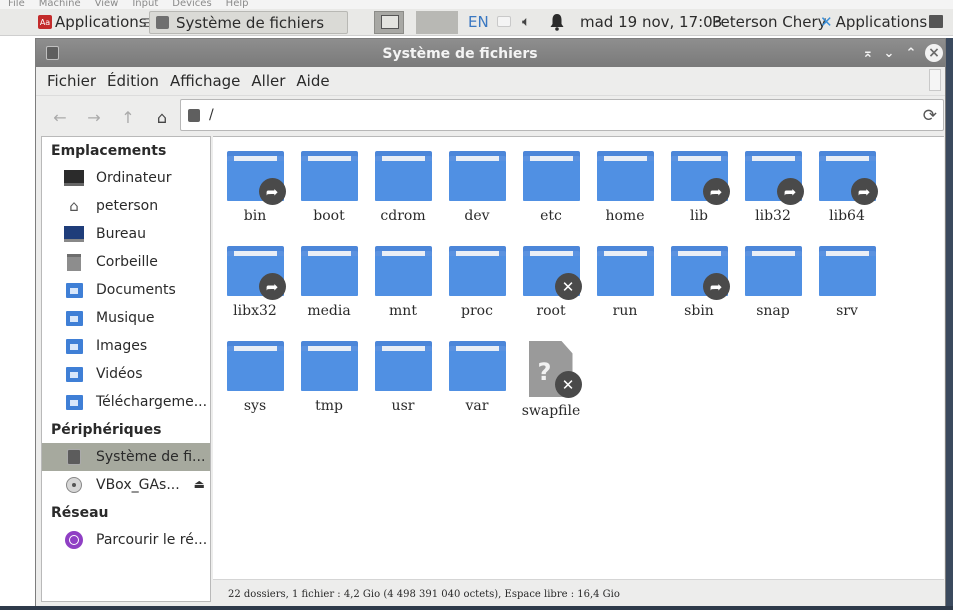 This screenshot has width=953, height=610. Describe the element at coordinates (329, 282) in the screenshot. I see `folder-item: media` at that location.